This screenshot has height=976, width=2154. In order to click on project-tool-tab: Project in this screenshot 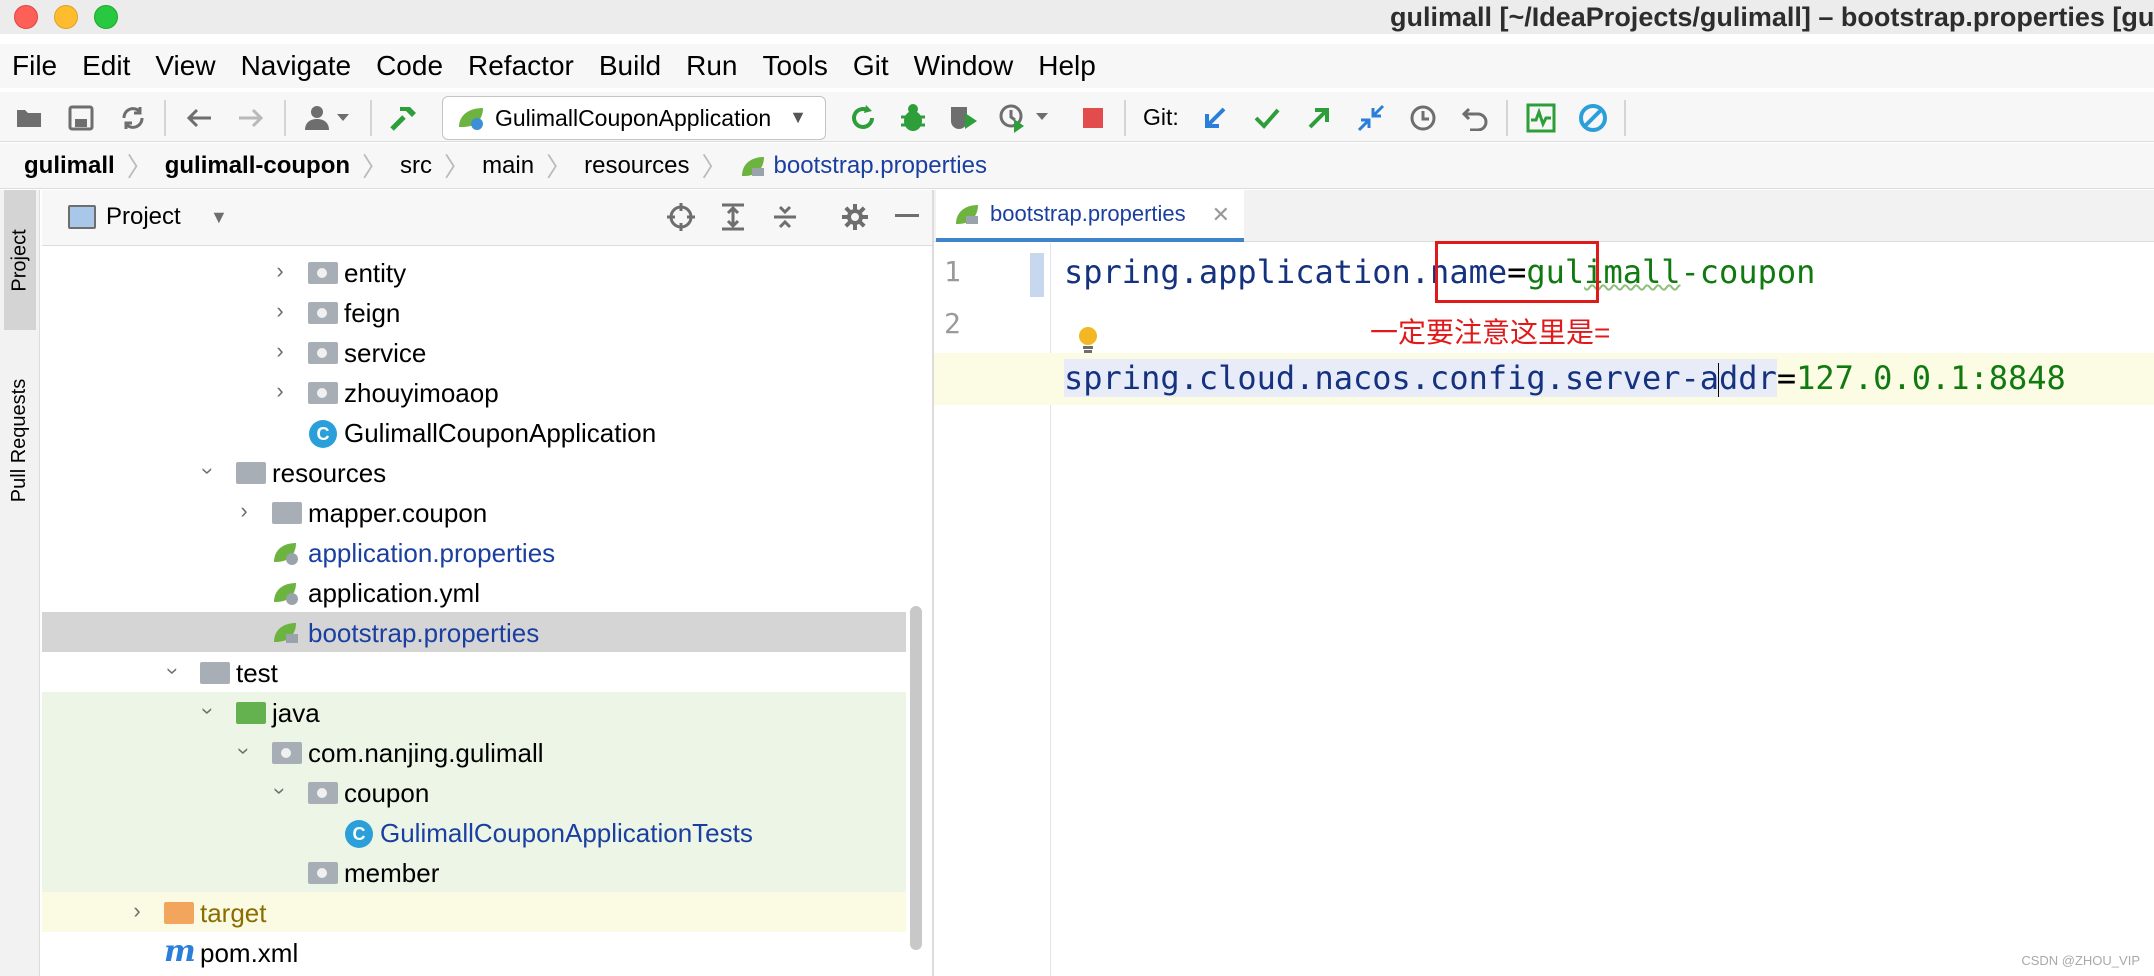, I will do `click(20, 260)`.